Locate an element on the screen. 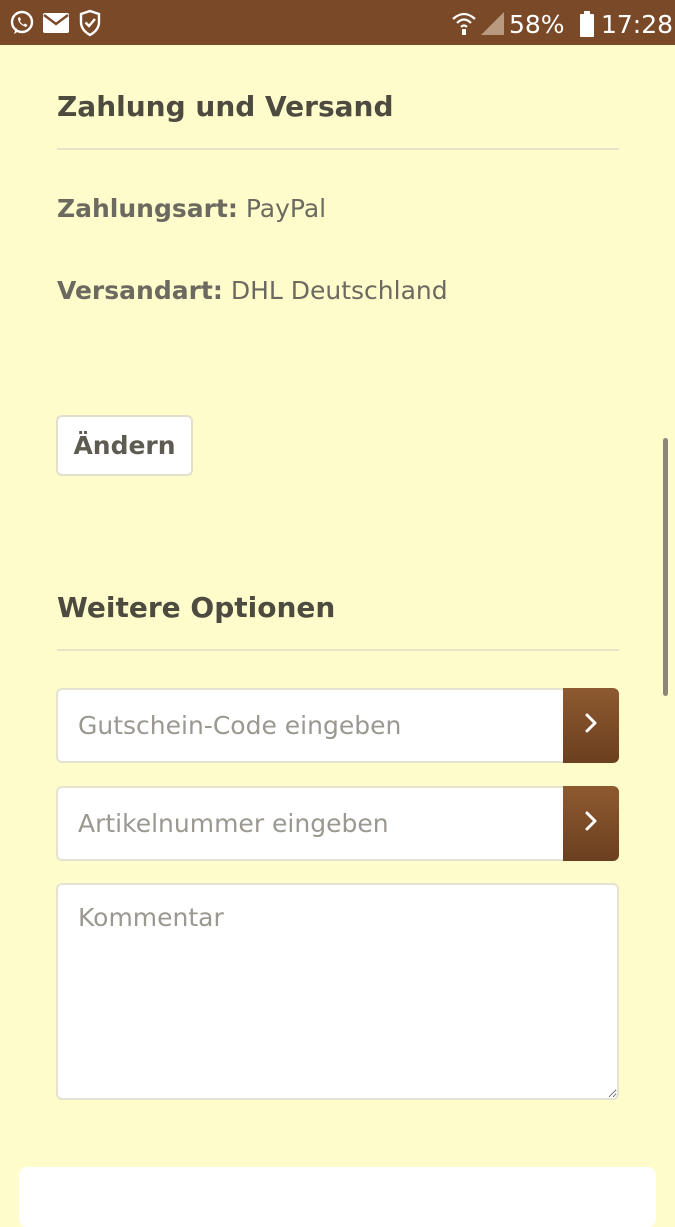 The width and height of the screenshot is (675, 1227). signal-icon is located at coordinates (492, 25).